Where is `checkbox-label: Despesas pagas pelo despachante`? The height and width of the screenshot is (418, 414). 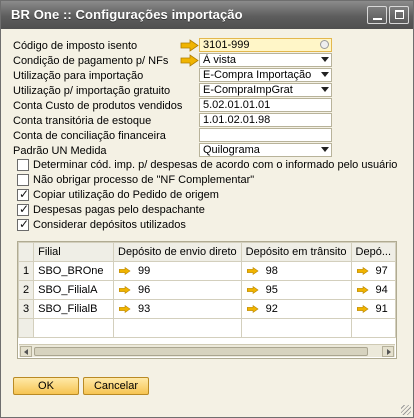
checkbox-label: Despesas pagas pelo despachante is located at coordinates (119, 210).